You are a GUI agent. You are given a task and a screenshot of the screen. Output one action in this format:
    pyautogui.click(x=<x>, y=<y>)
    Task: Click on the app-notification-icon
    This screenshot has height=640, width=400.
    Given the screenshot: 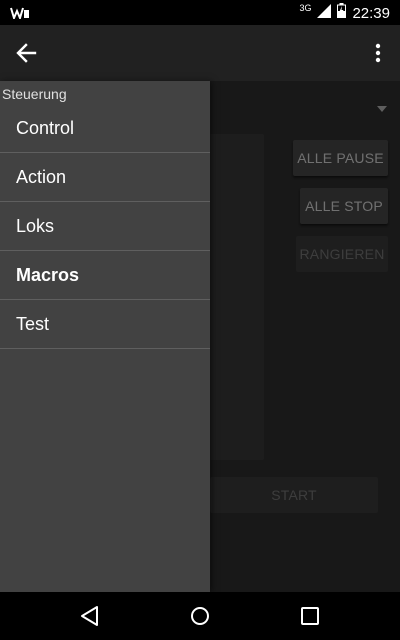 What is the action you would take?
    pyautogui.click(x=20, y=15)
    